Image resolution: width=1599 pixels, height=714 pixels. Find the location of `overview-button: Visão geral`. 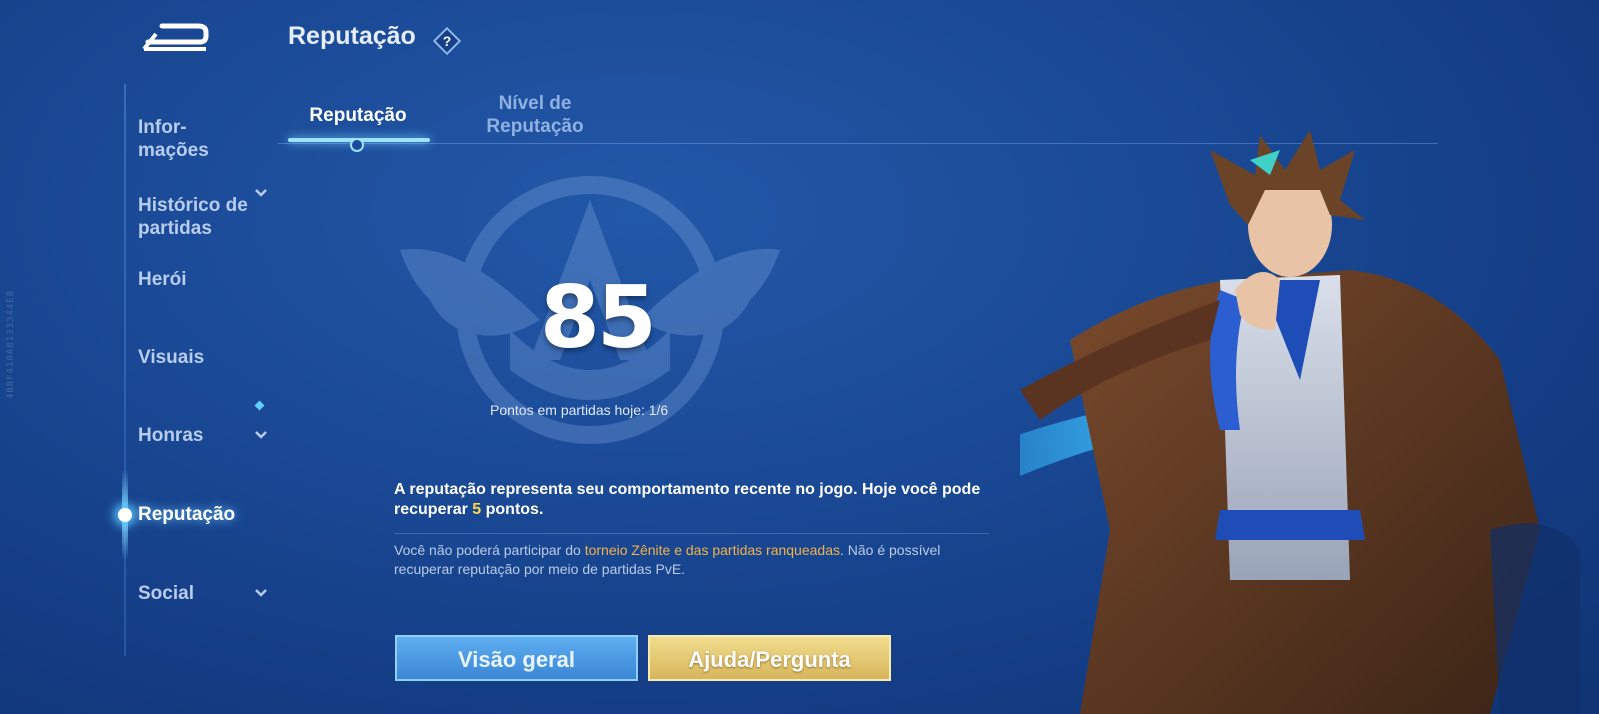

overview-button: Visão geral is located at coordinates (516, 658).